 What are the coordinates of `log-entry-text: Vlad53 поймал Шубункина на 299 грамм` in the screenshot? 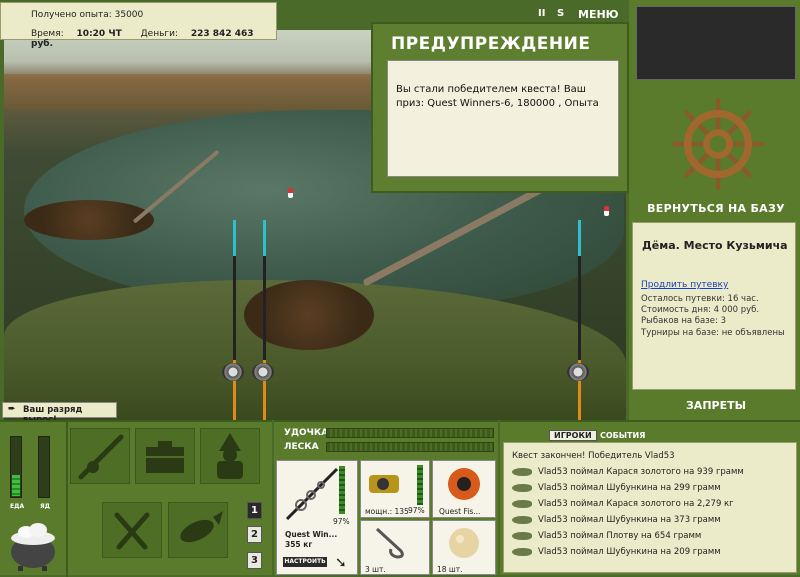 It's located at (629, 488).